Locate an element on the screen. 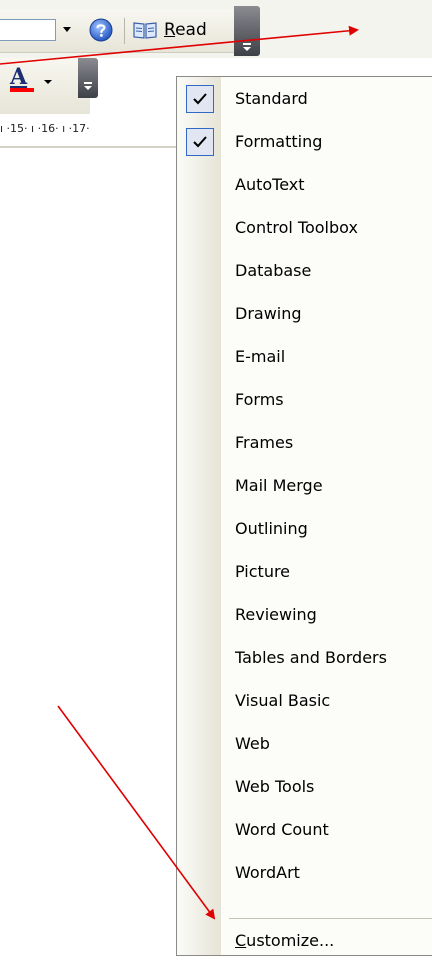 This screenshot has height=962, width=432. menu-item-label: Frames is located at coordinates (264, 442).